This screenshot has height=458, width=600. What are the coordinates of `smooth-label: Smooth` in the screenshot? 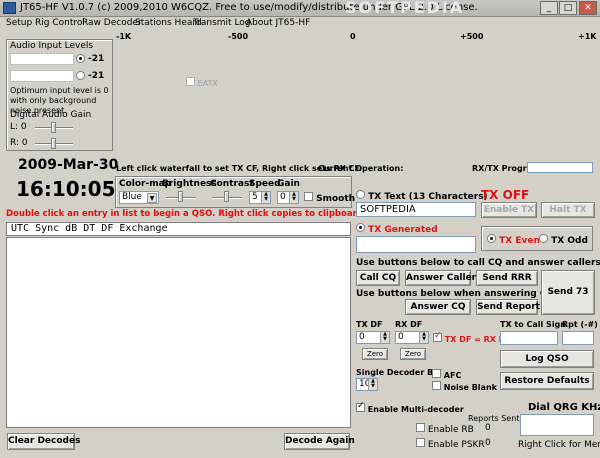 It's located at (336, 199).